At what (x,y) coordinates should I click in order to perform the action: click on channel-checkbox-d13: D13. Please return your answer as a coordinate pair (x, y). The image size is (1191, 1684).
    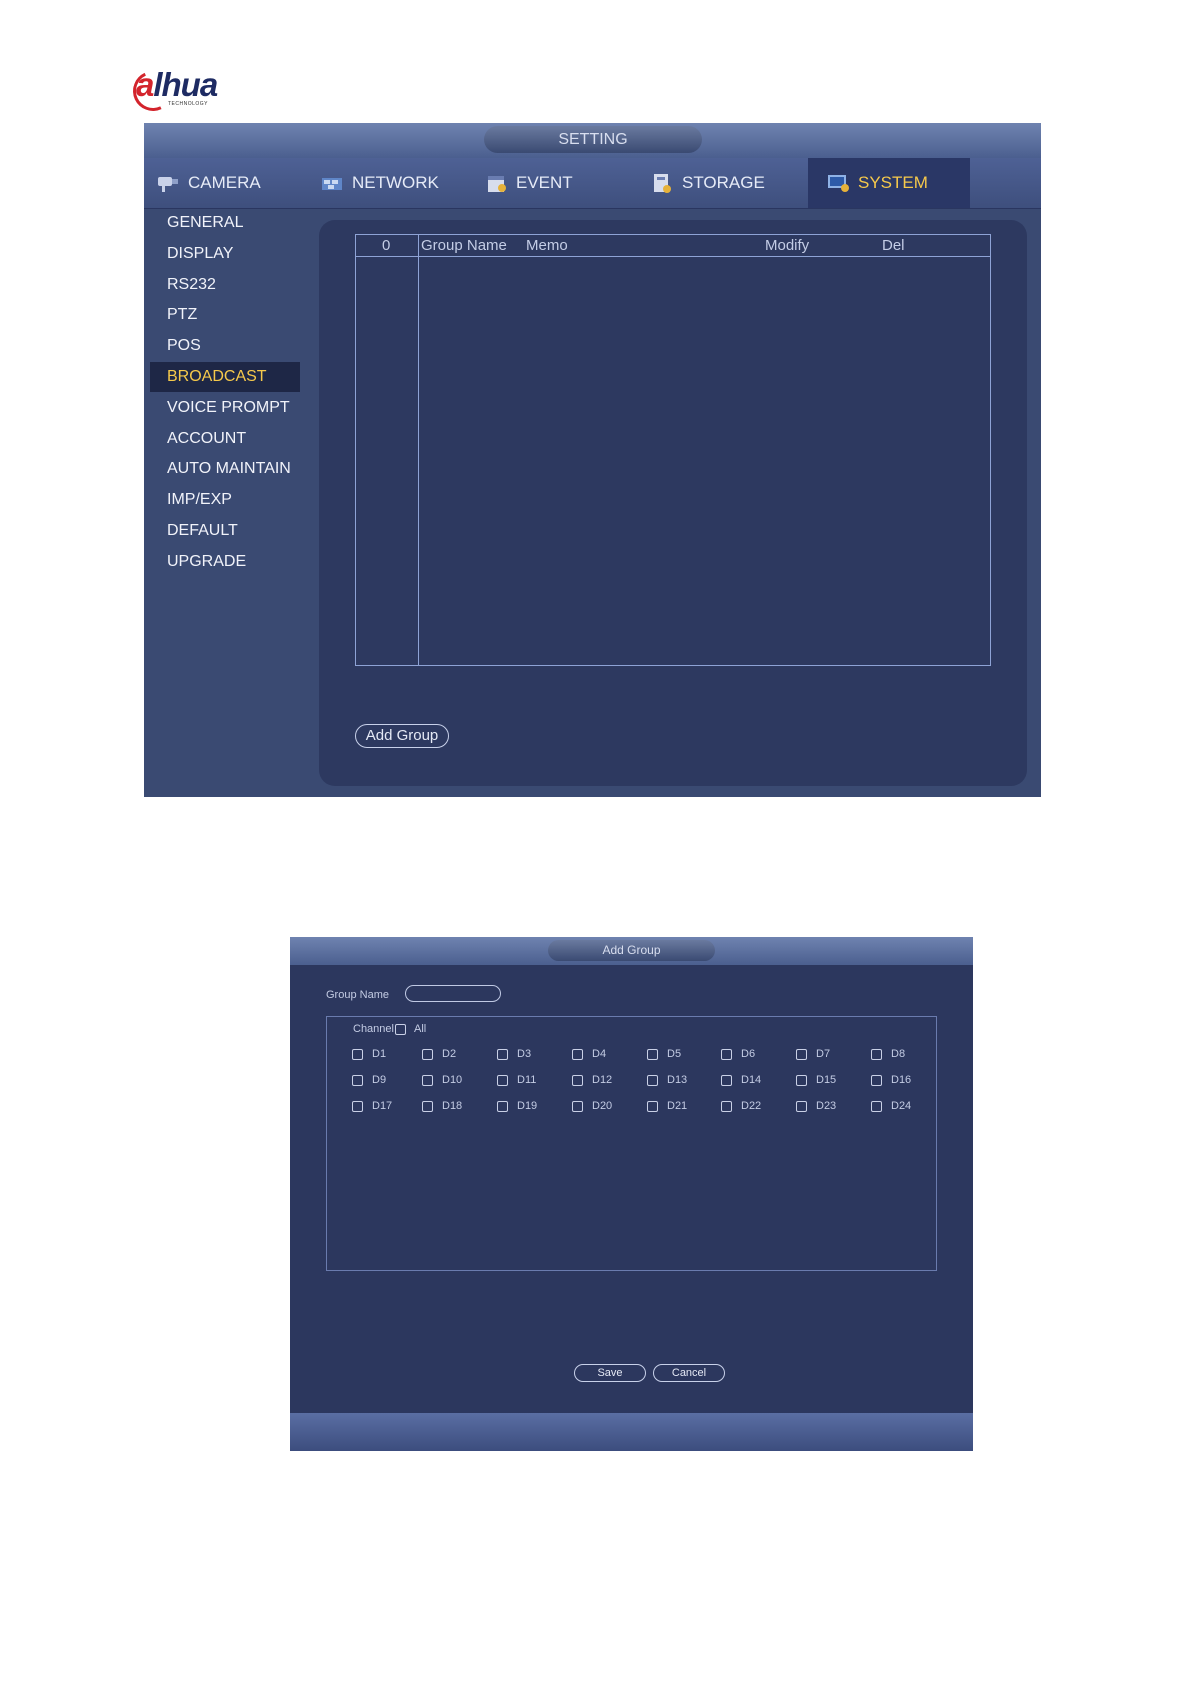
    Looking at the image, I should click on (682, 1080).